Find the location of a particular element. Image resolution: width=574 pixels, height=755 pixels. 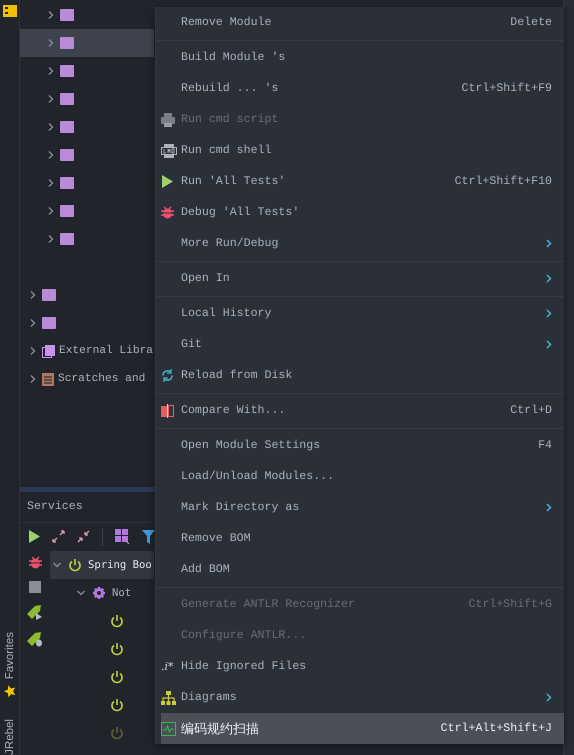

menu-item: Build Module 's is located at coordinates (362, 57).